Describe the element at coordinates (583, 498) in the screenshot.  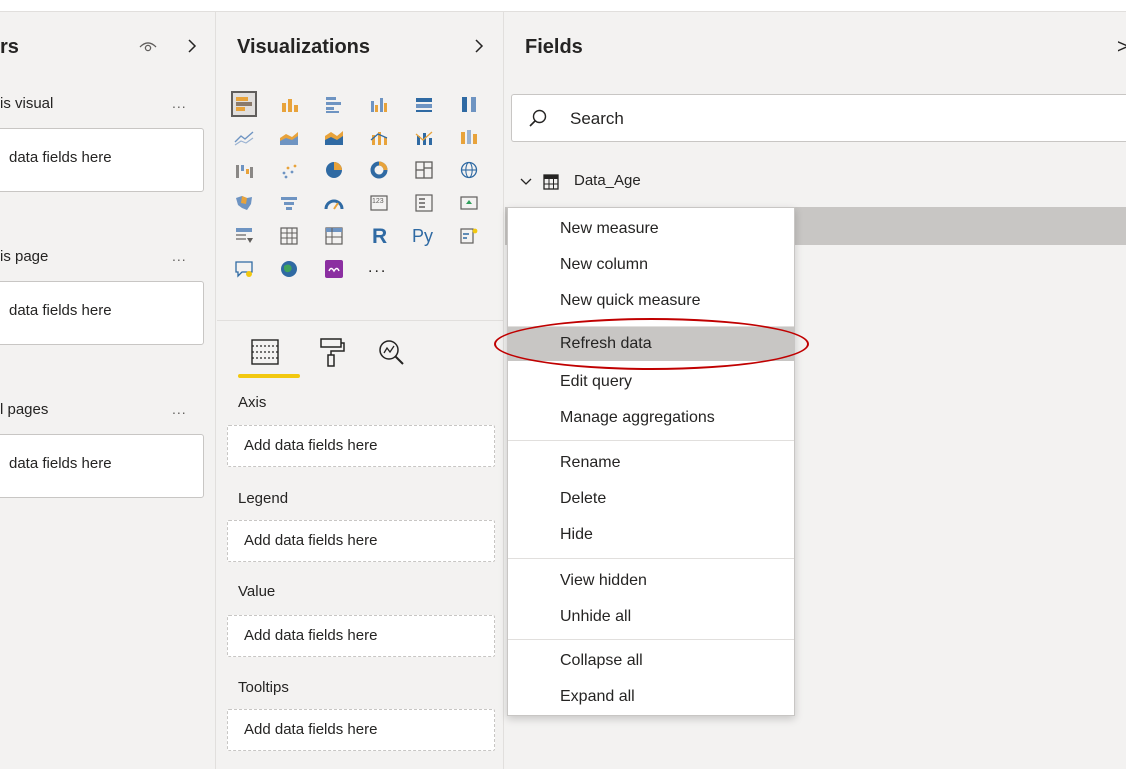
I see `menu-item-label: Delete` at that location.